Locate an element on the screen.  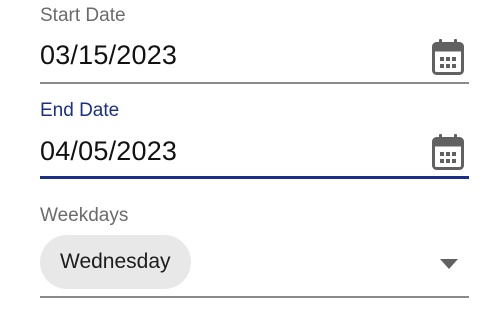
weekday-chip-label: Wednesday is located at coordinates (115, 261).